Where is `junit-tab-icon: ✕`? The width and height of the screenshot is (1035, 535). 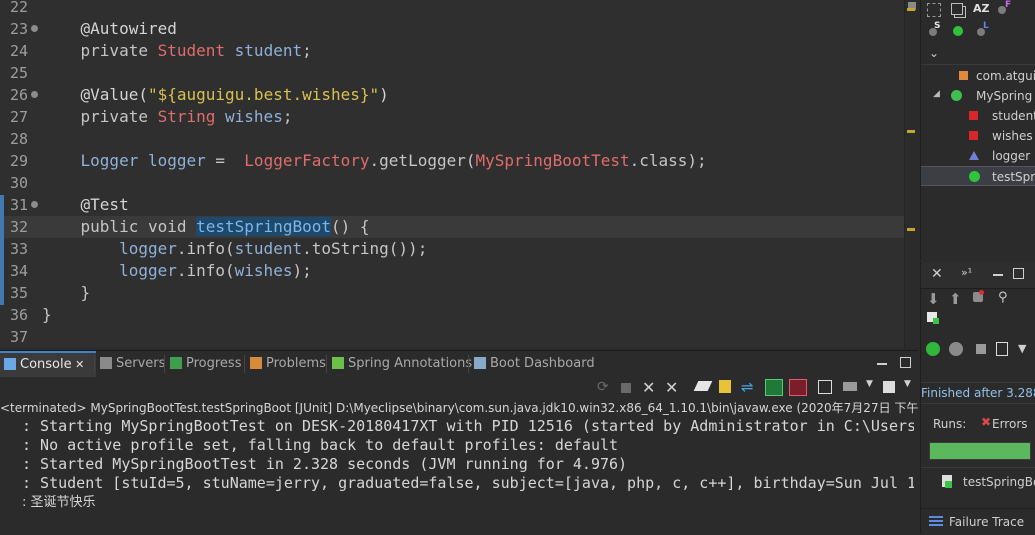
junit-tab-icon: ✕ is located at coordinates (937, 274).